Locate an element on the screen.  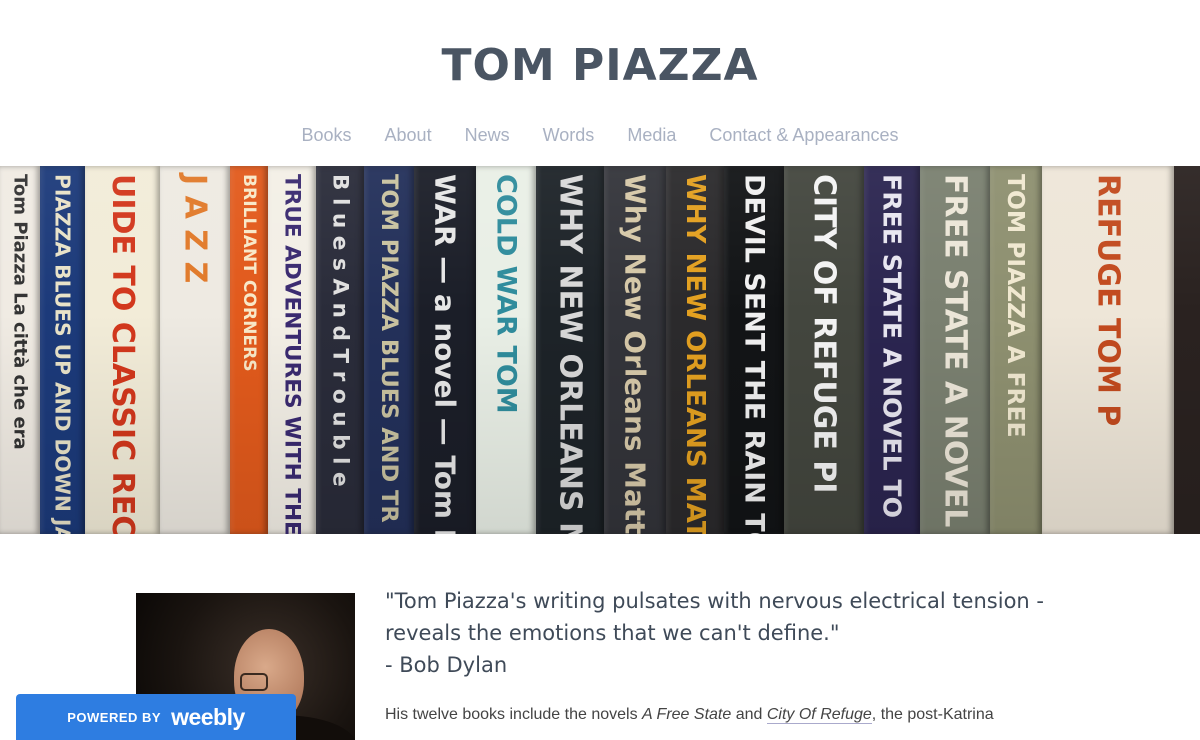
book-spine: TOM PIAZZA A FREE is located at coordinates (1016, 350).